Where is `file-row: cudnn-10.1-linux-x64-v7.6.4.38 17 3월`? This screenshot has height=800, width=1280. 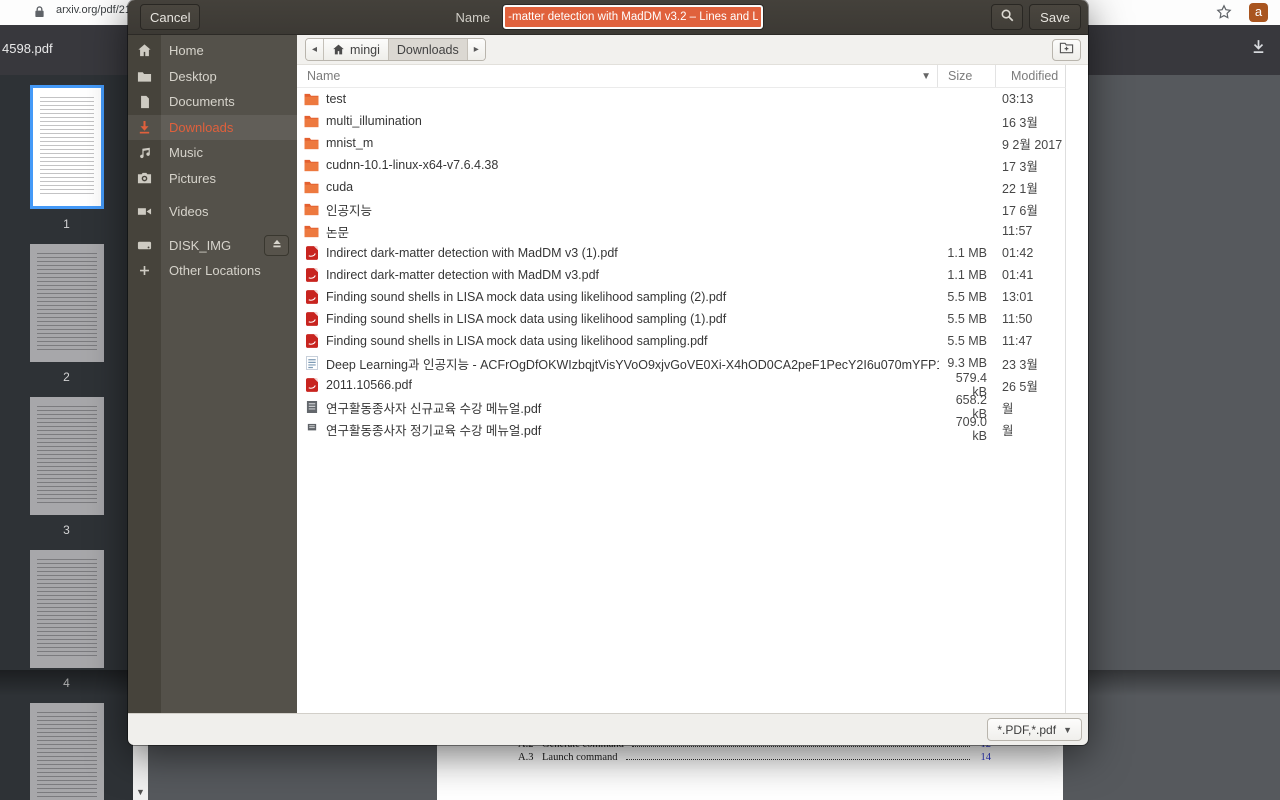 file-row: cudnn-10.1-linux-x64-v7.6.4.38 17 3월 is located at coordinates (681, 165).